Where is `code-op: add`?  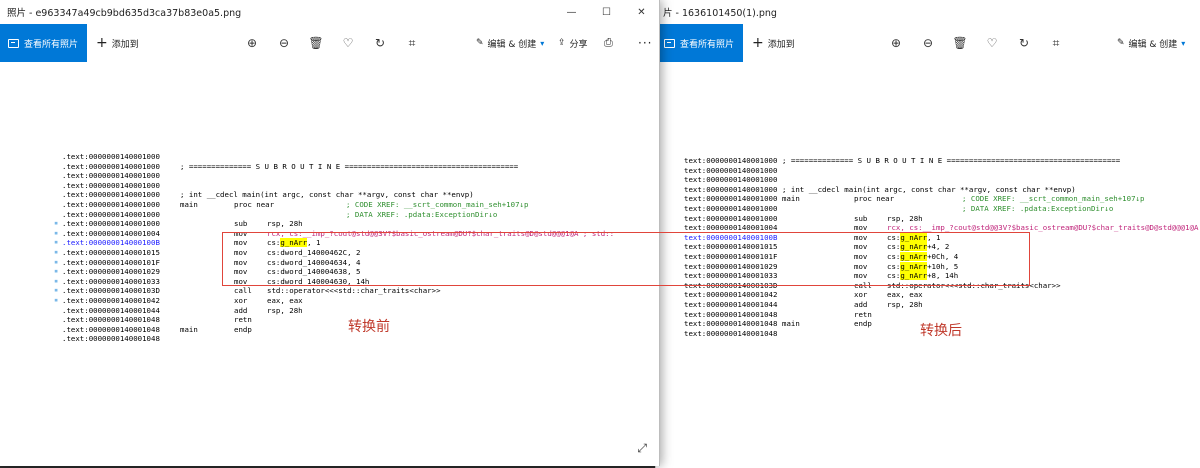
code-op: add is located at coordinates (241, 310).